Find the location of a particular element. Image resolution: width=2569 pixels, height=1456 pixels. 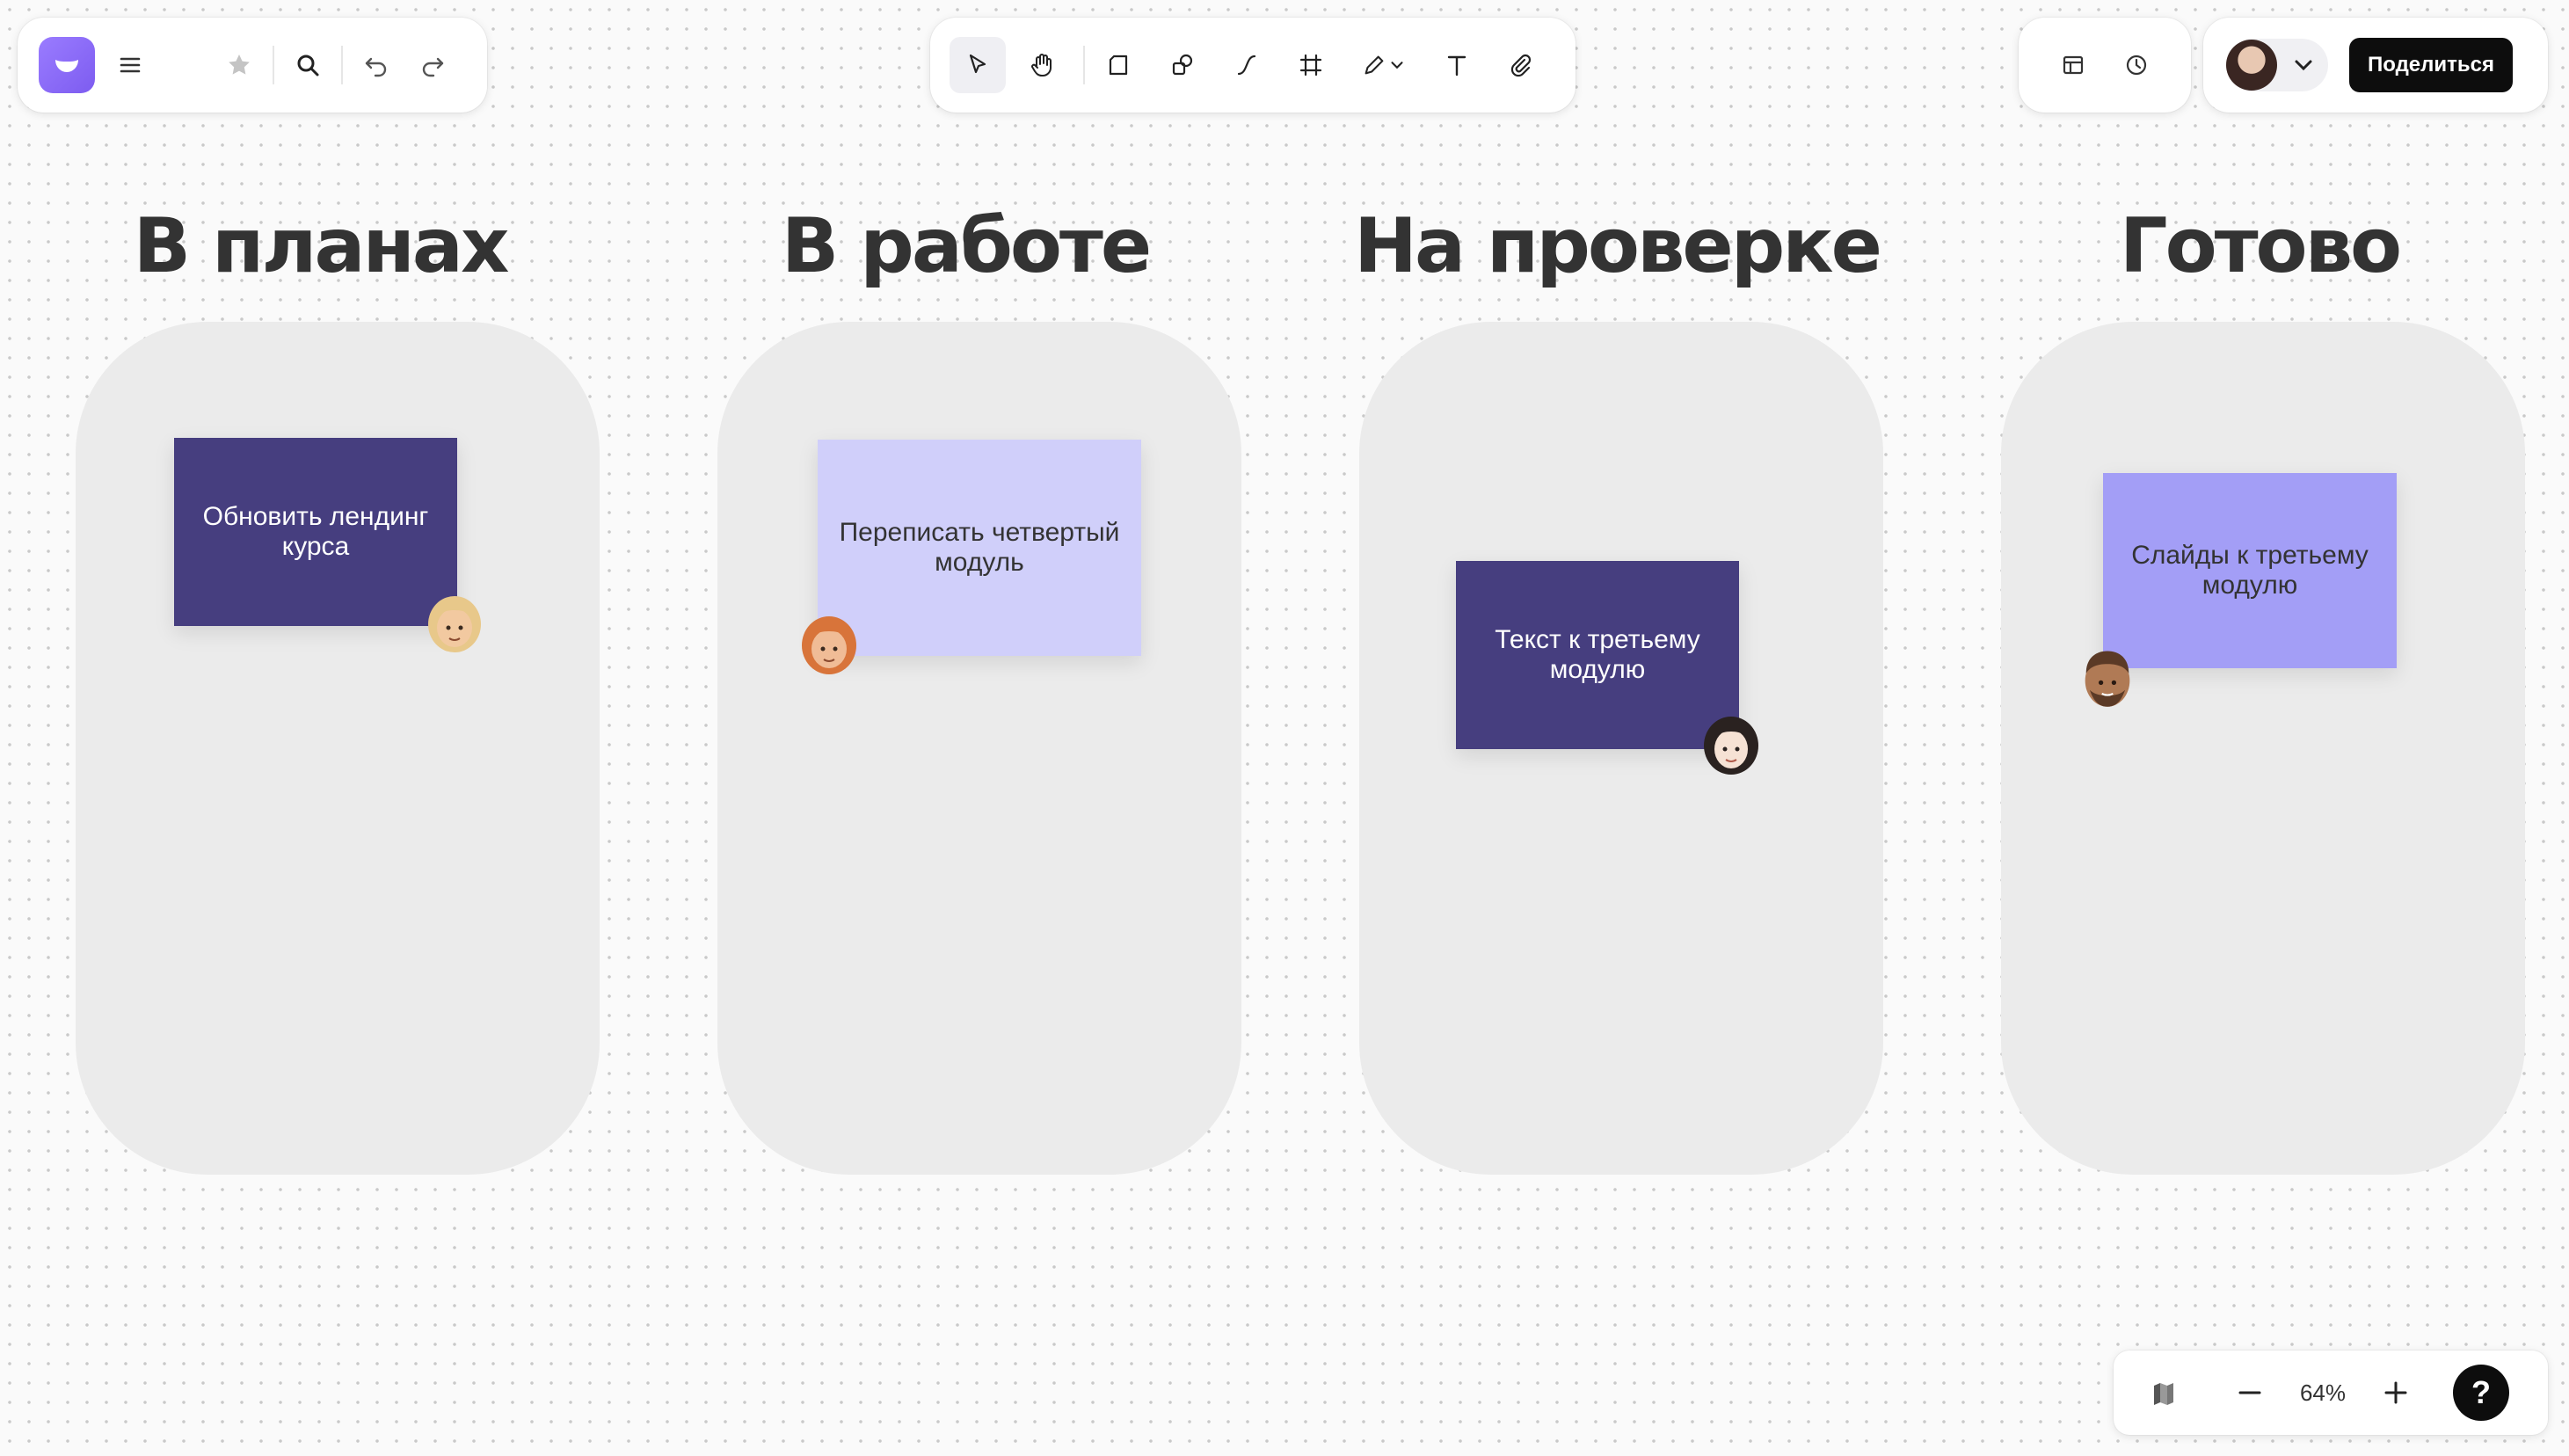

layout-panel-icon is located at coordinates (2073, 65).